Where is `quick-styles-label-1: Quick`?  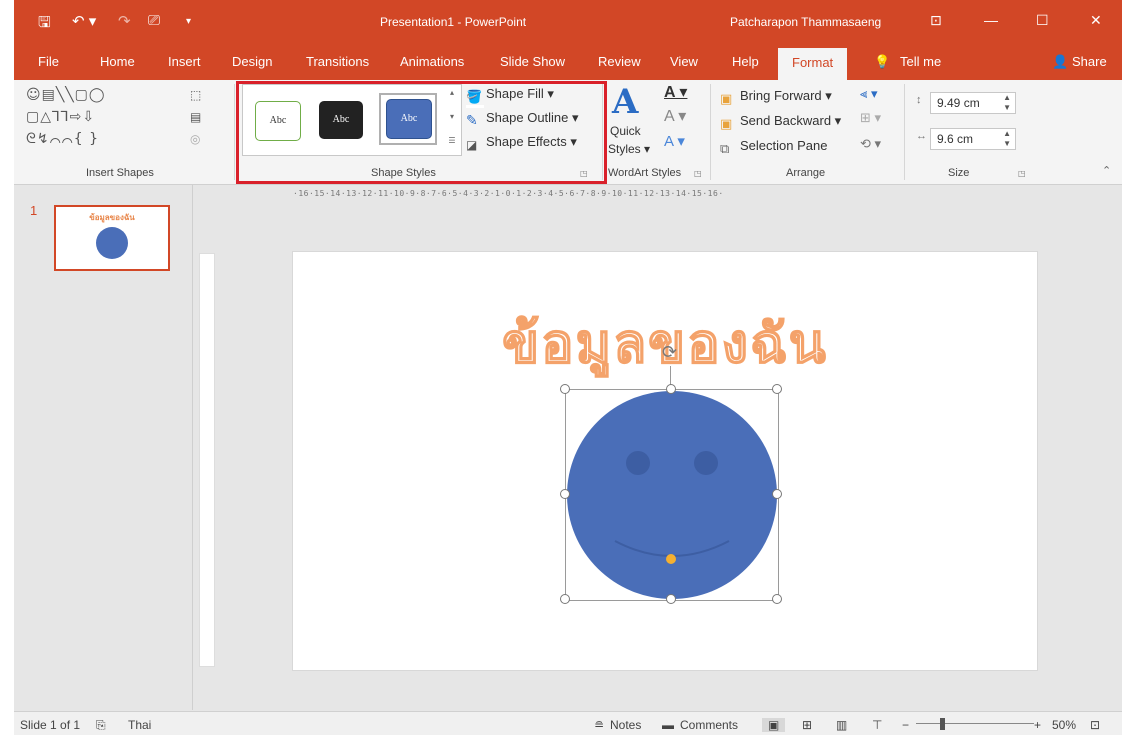 quick-styles-label-1: Quick is located at coordinates (625, 131).